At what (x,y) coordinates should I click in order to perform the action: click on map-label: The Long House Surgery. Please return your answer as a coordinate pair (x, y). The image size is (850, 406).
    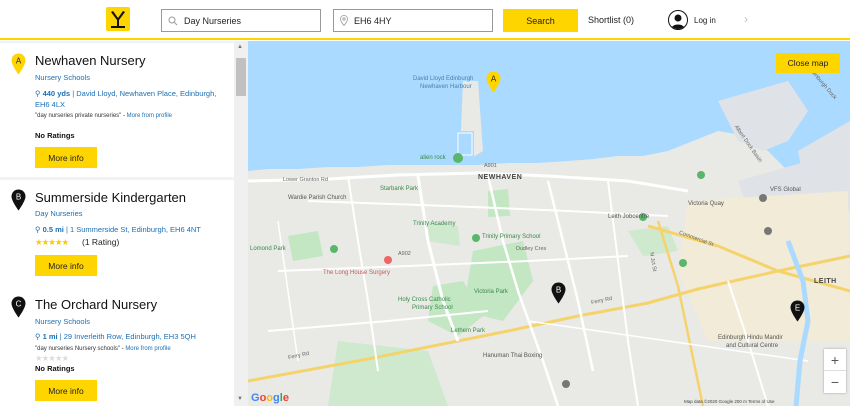
    Looking at the image, I should click on (357, 273).